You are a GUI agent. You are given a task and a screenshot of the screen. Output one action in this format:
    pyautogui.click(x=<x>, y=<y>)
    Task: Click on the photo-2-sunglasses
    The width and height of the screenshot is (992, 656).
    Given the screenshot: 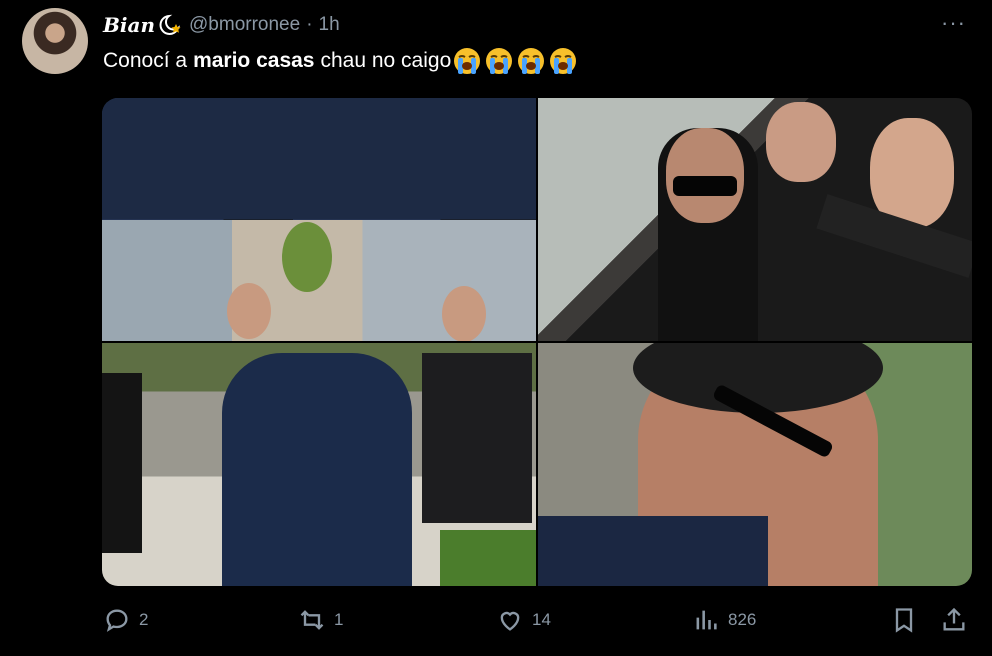 What is the action you would take?
    pyautogui.click(x=705, y=186)
    